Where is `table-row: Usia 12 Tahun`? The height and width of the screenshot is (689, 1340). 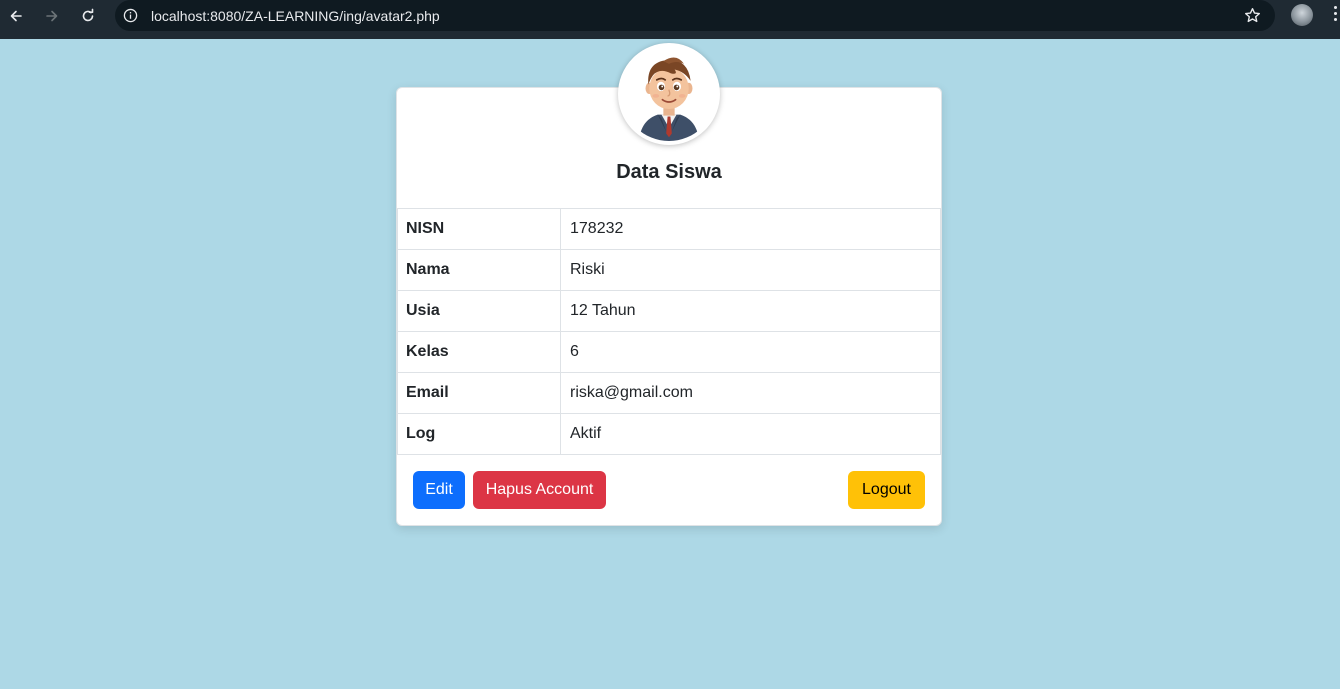 table-row: Usia 12 Tahun is located at coordinates (669, 311).